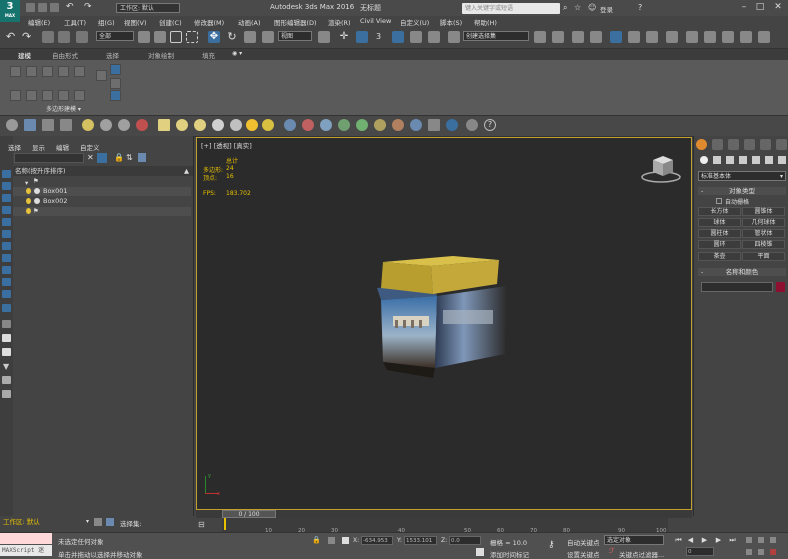 The height and width of the screenshot is (559, 788). I want to click on torus-button: 圆环, so click(719, 244).